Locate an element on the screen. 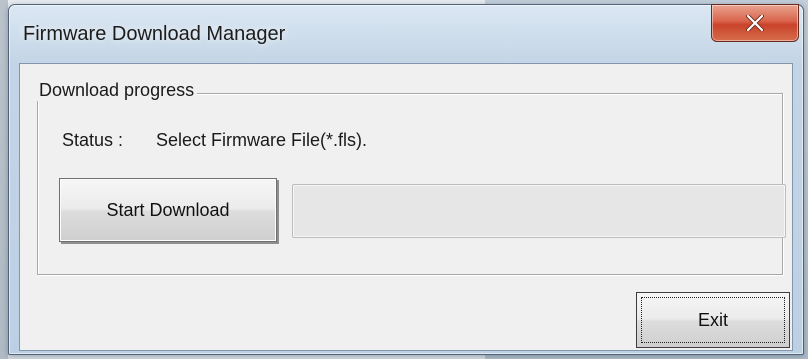 The width and height of the screenshot is (808, 359). status-value: Select Firmware File(*.fls). is located at coordinates (262, 140).